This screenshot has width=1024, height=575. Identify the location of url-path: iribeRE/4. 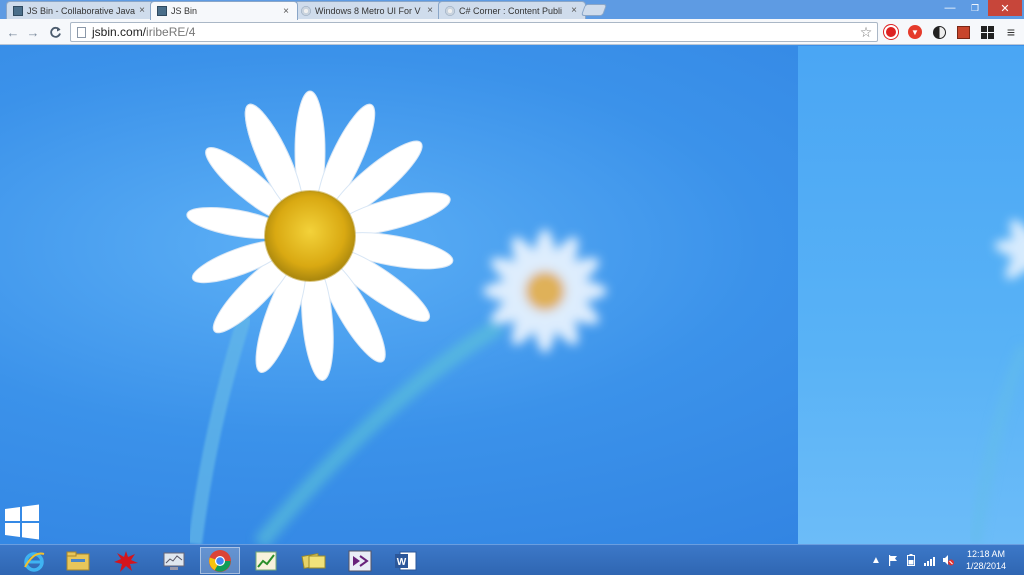
(171, 32).